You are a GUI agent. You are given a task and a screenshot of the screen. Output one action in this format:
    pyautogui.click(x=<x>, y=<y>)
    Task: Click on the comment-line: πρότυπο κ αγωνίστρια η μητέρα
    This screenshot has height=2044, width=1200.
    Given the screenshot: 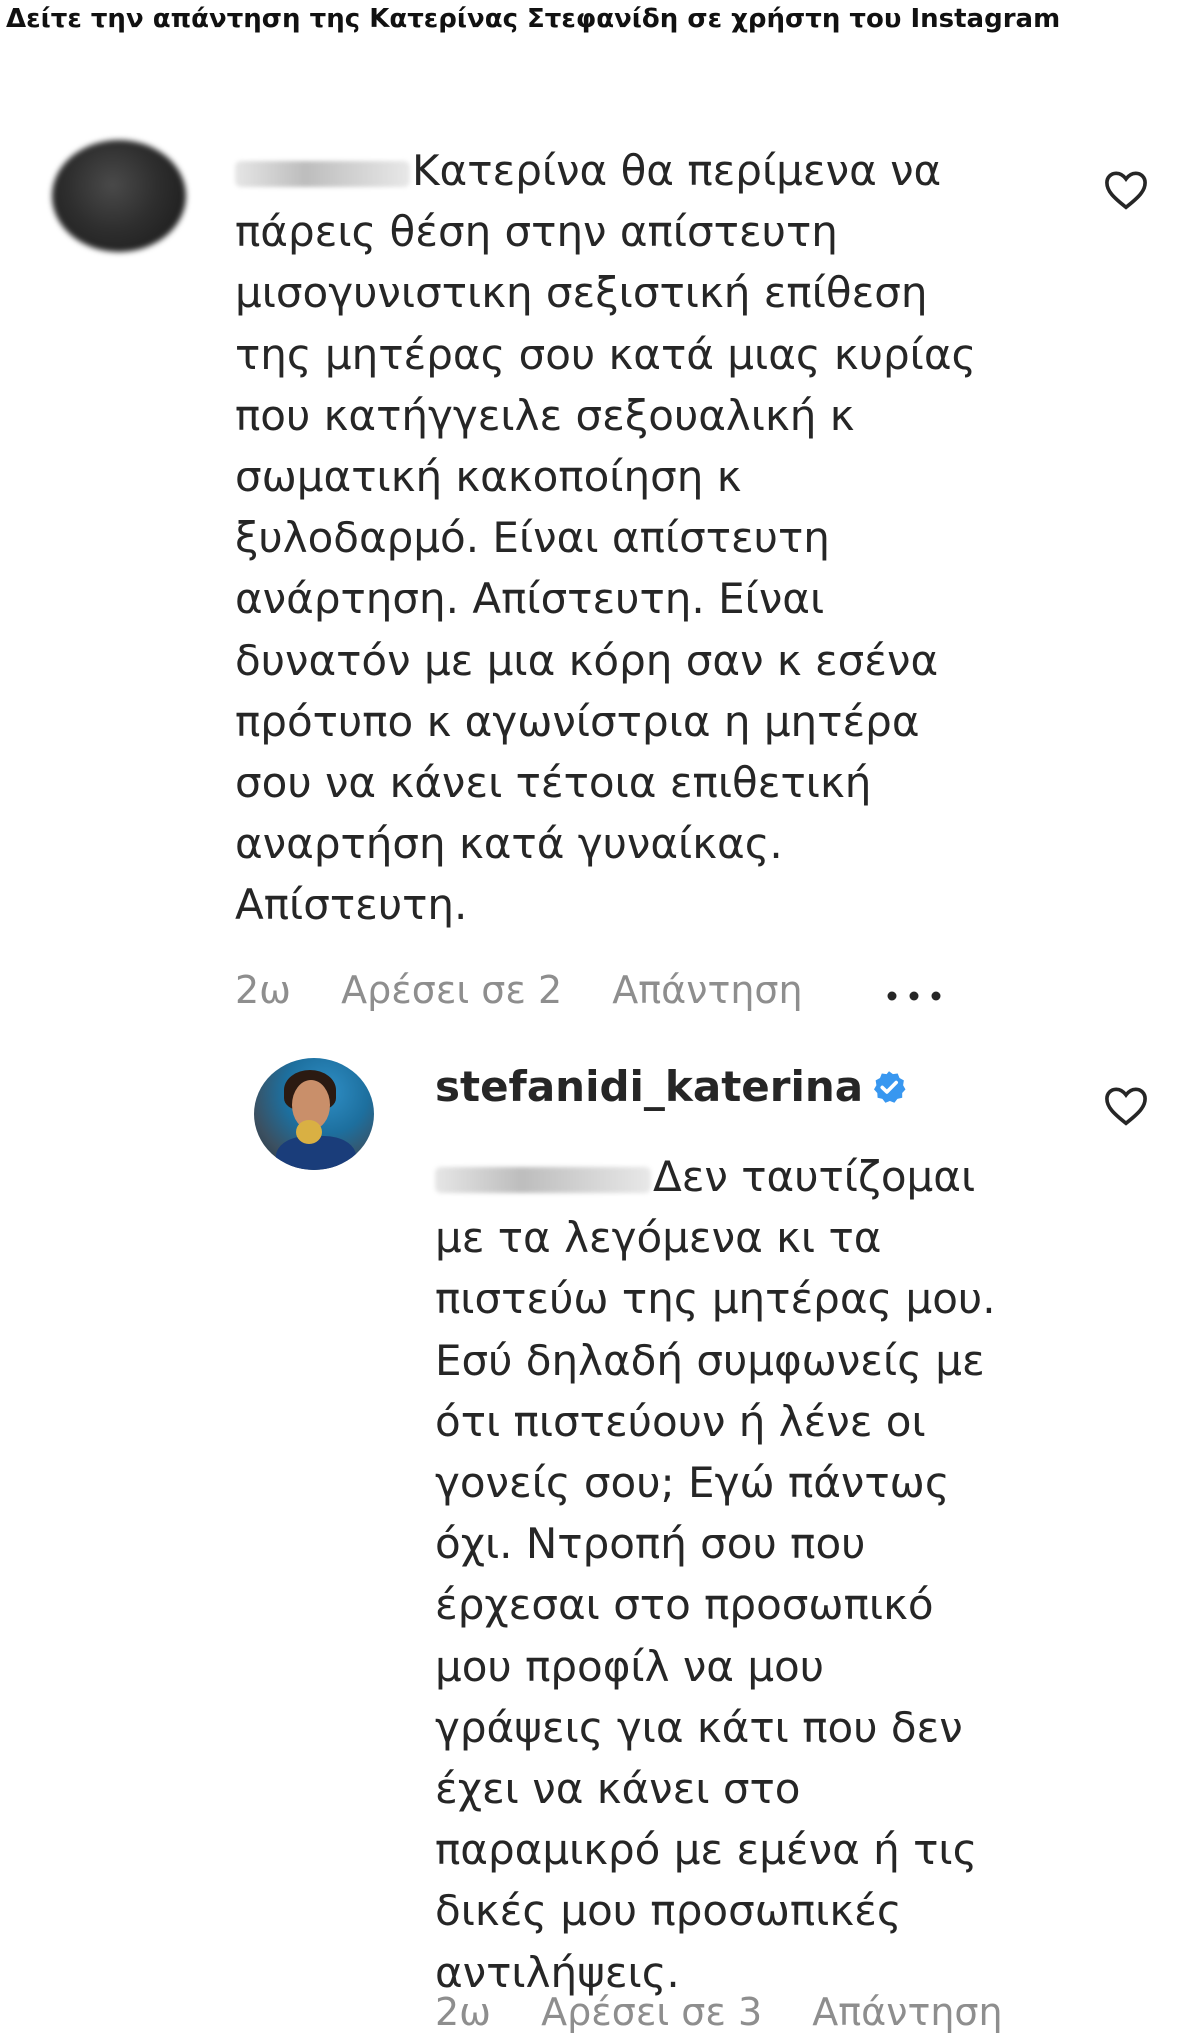 What is the action you would take?
    pyautogui.click(x=577, y=721)
    